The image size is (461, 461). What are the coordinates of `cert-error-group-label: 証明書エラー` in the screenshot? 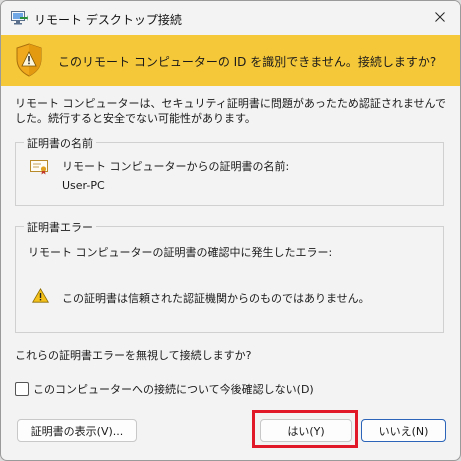 It's located at (60, 227).